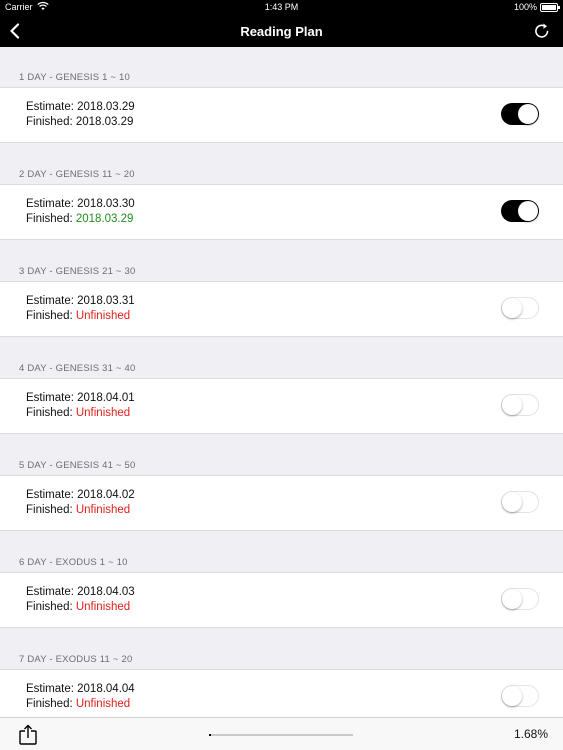  I want to click on battery-percent: 100%, so click(525, 7).